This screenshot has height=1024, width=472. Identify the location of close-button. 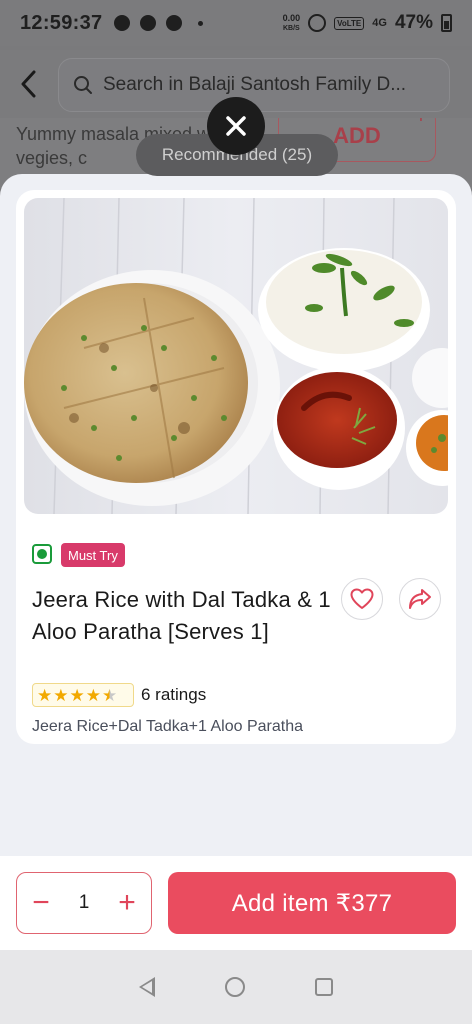
(236, 126).